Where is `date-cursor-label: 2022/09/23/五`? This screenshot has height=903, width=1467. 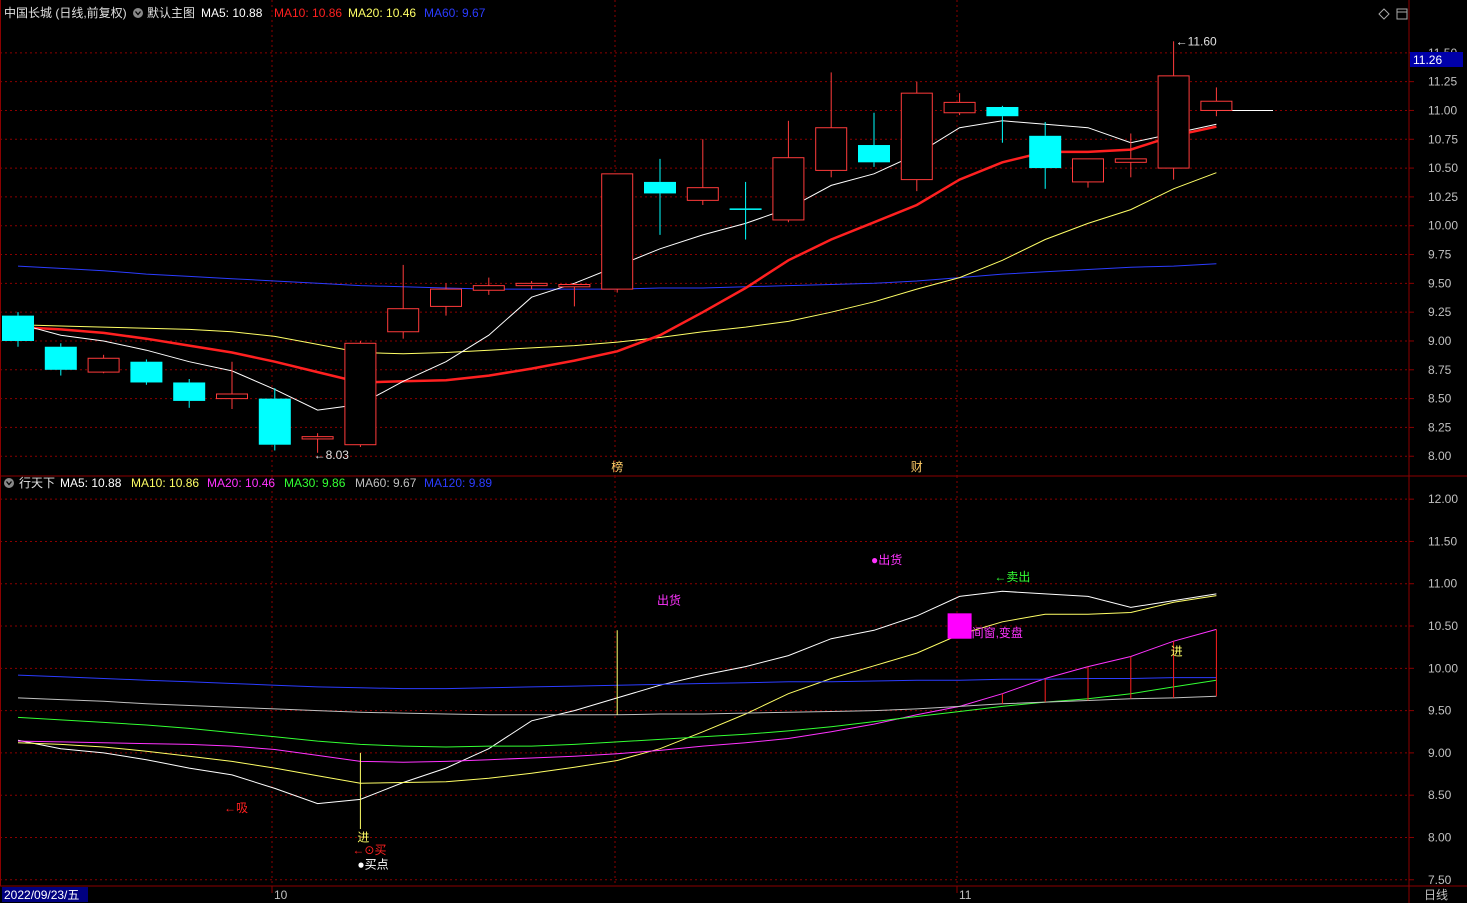
date-cursor-label: 2022/09/23/五 is located at coordinates (41, 895).